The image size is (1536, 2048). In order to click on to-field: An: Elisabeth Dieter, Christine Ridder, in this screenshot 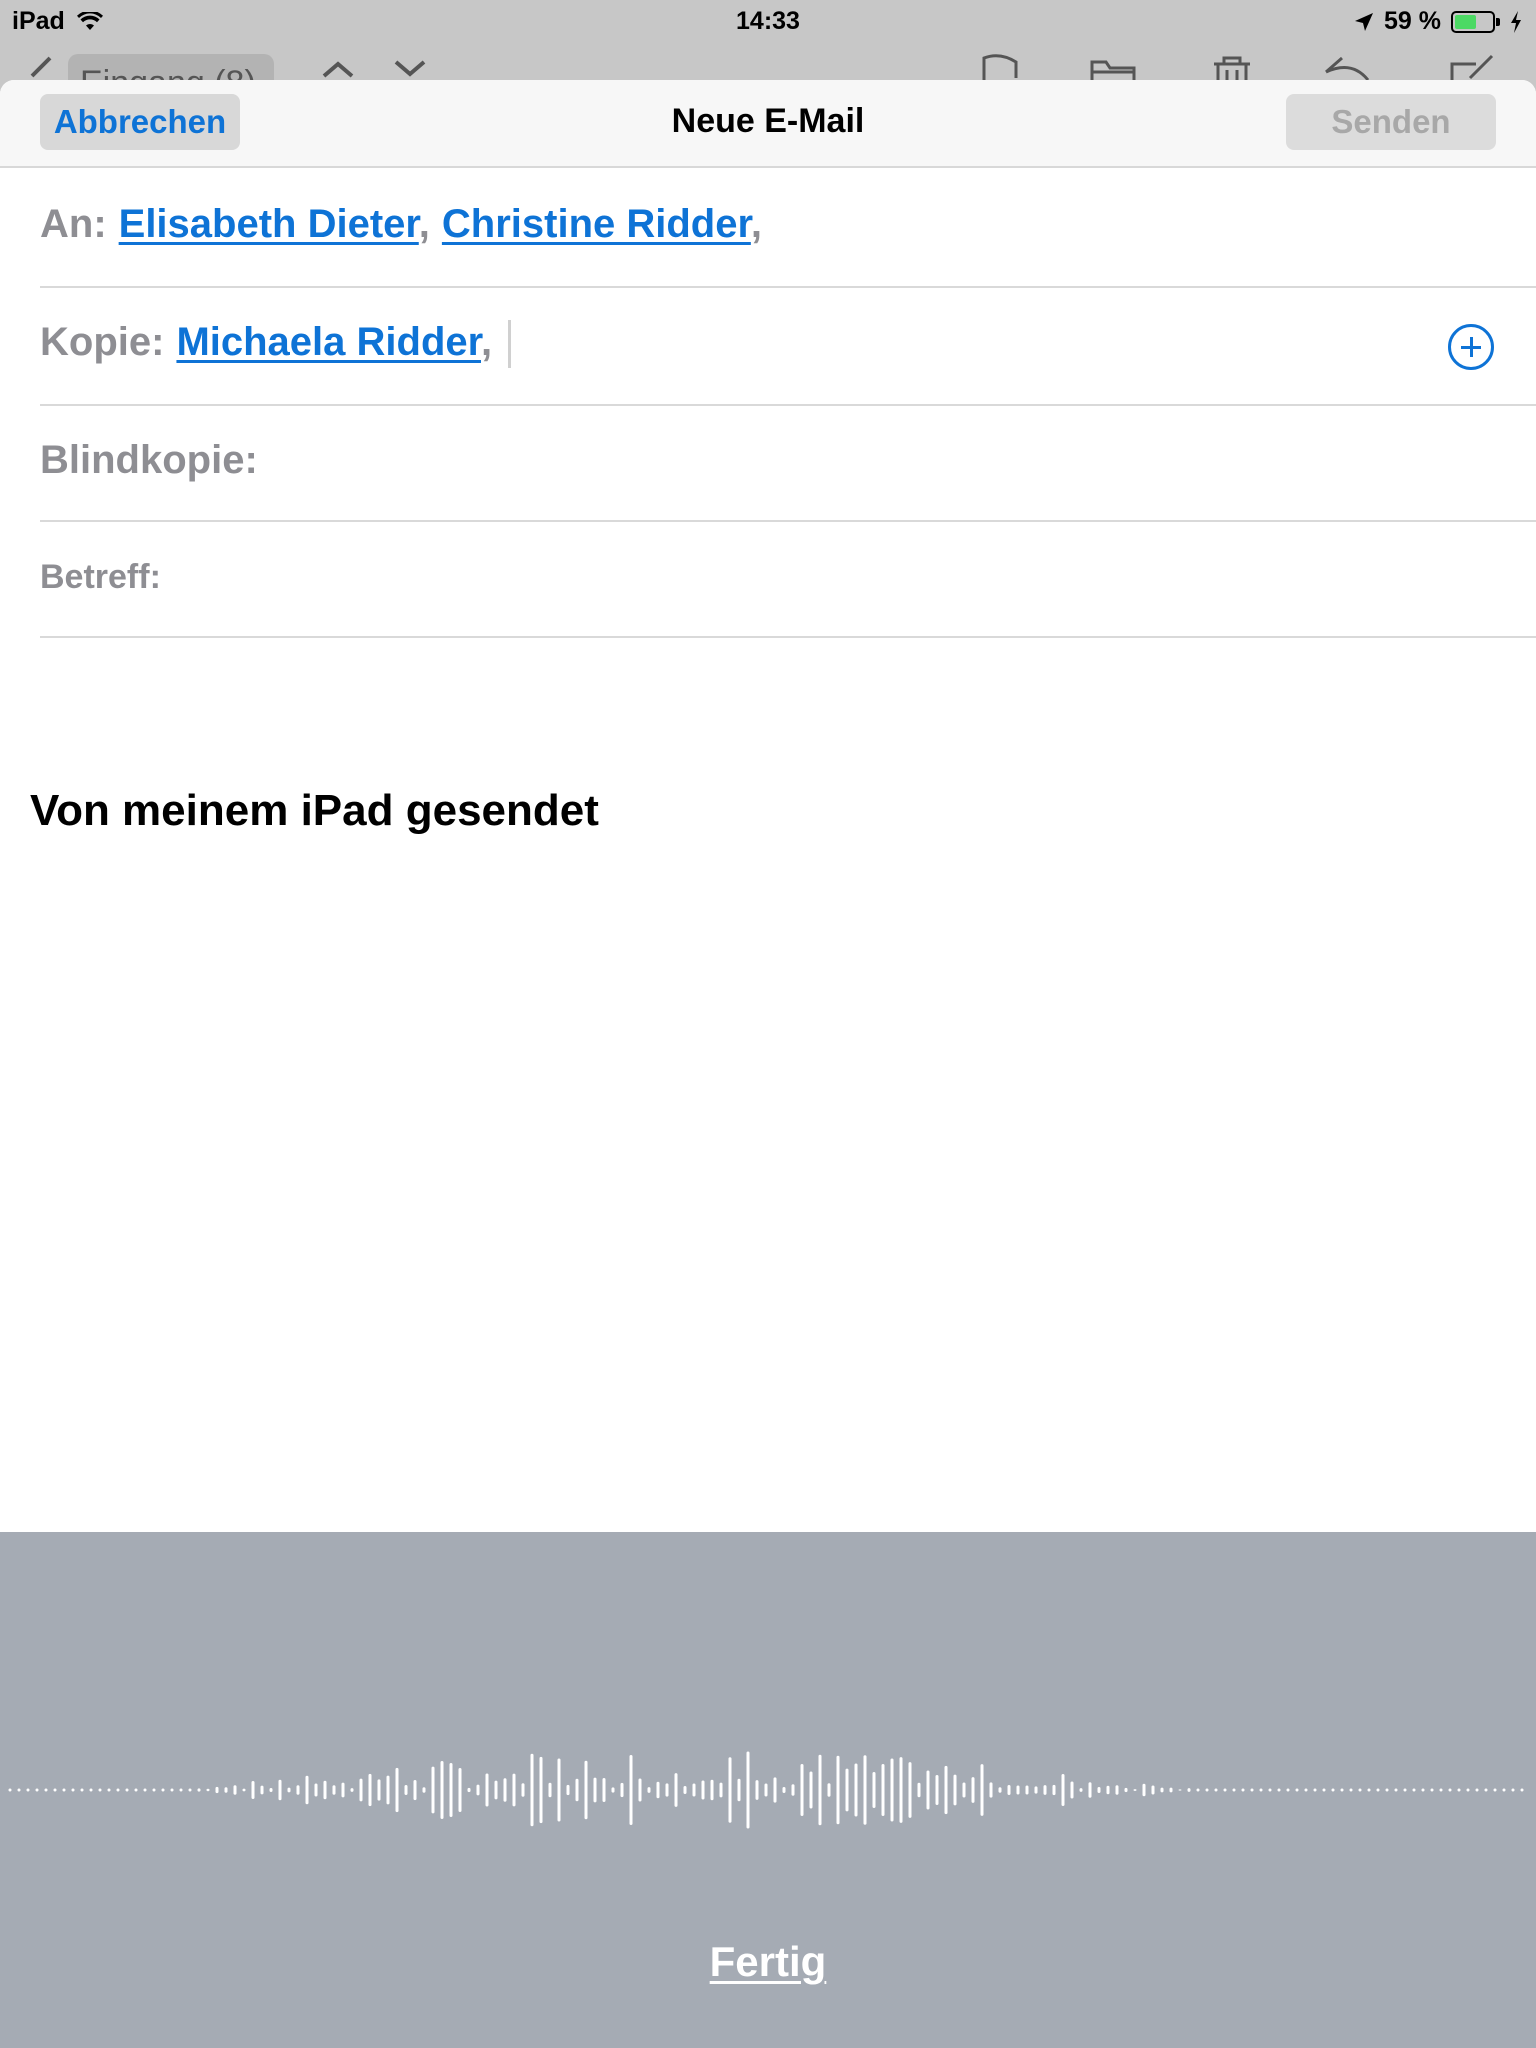, I will do `click(788, 229)`.